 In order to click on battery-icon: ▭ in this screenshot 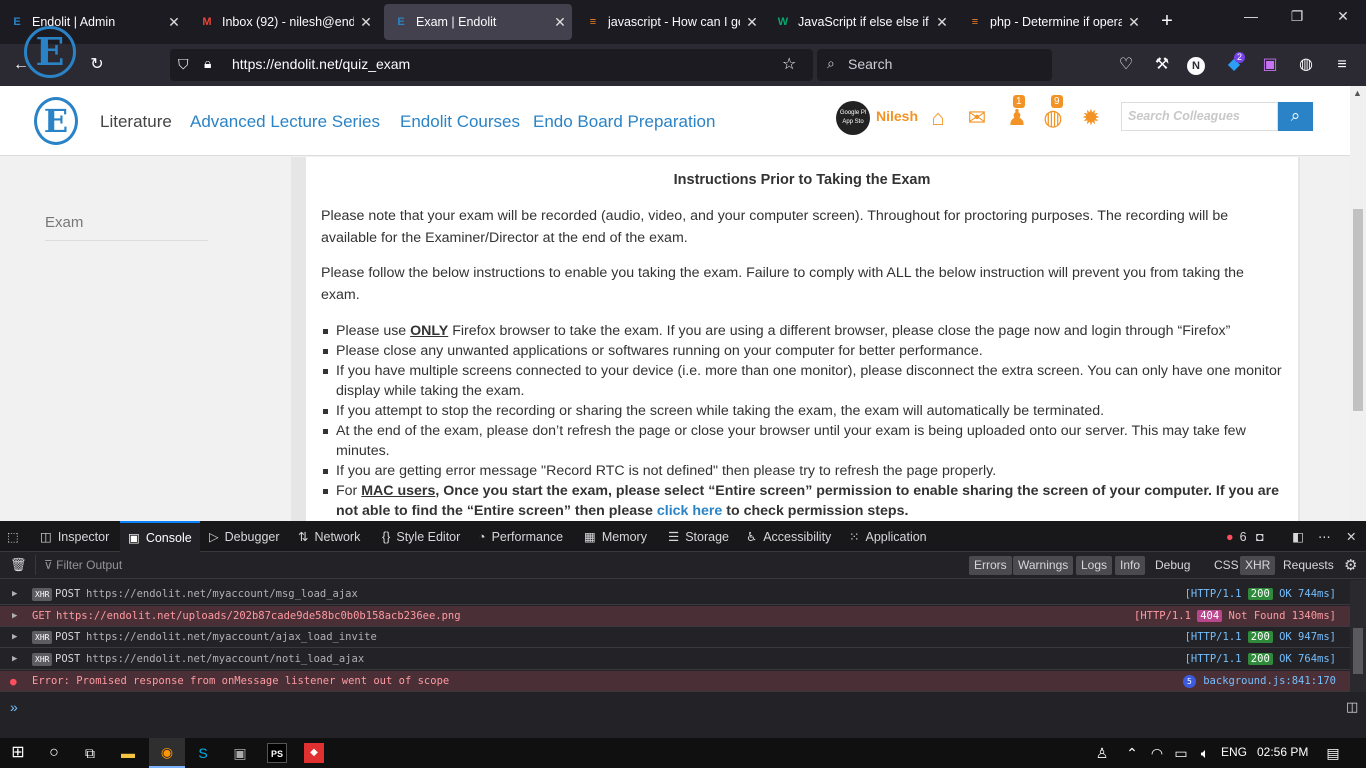, I will do `click(1181, 753)`.